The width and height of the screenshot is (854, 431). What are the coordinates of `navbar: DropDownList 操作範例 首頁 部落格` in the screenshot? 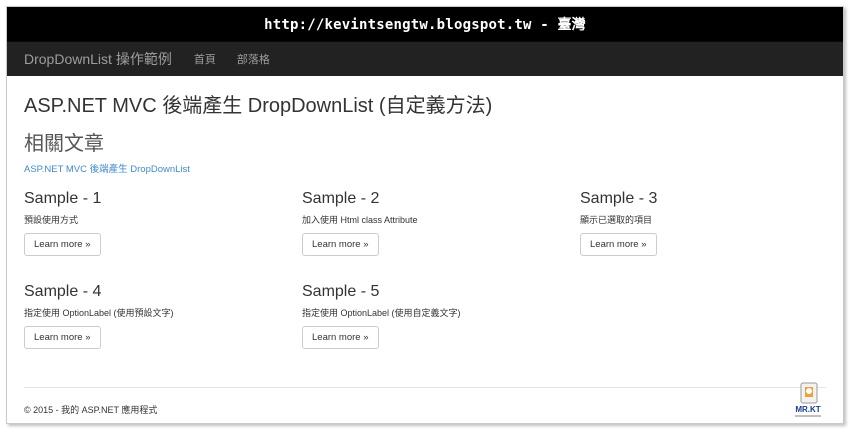 It's located at (425, 58).